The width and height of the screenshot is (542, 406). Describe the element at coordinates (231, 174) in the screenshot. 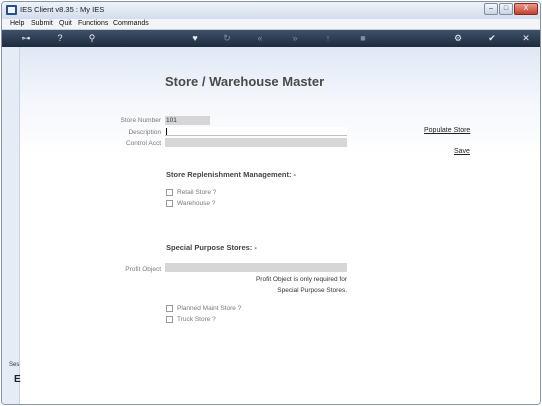

I see `replenishment-heading: Store Replenishment Management: -` at that location.